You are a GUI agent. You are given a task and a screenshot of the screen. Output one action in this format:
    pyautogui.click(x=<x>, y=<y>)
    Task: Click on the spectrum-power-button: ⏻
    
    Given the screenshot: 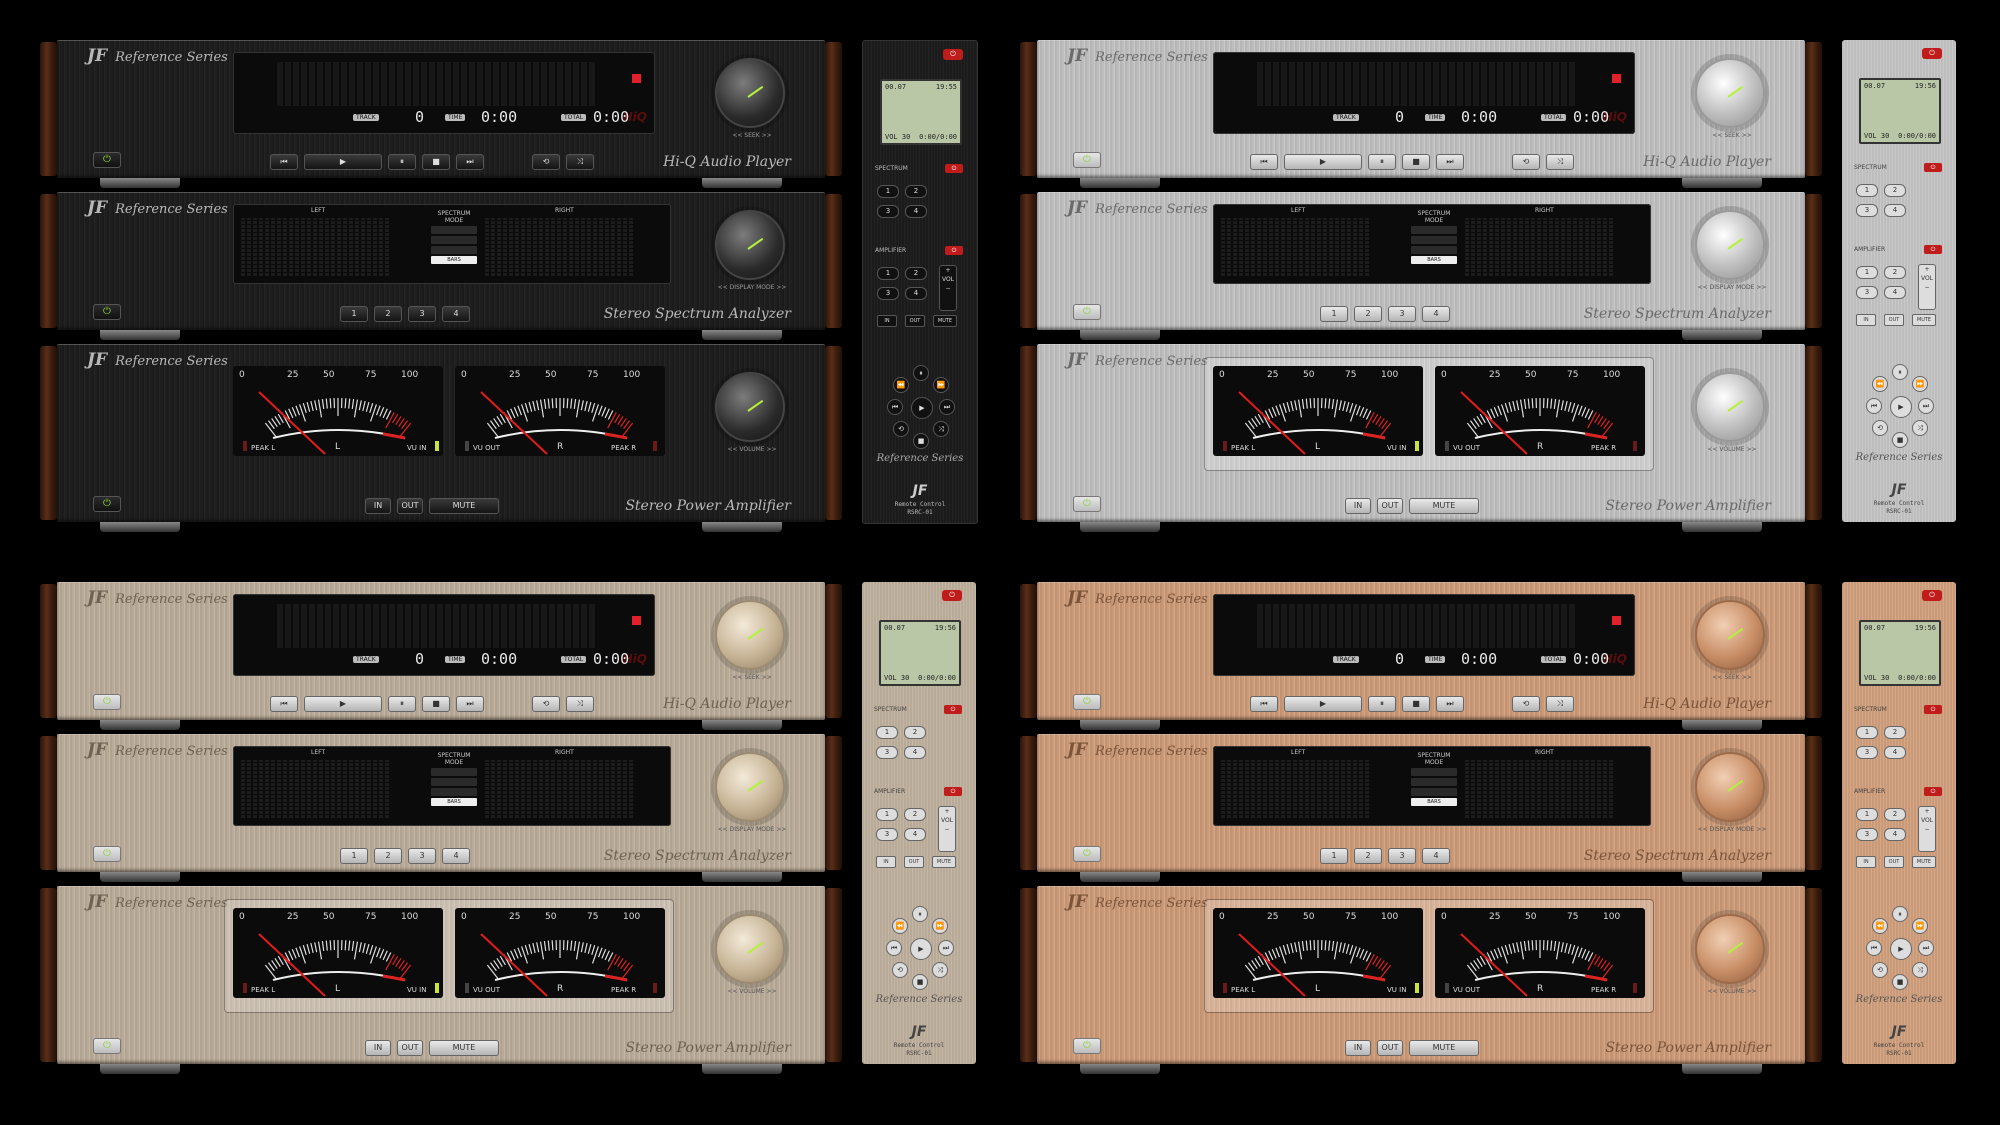 What is the action you would take?
    pyautogui.click(x=954, y=168)
    